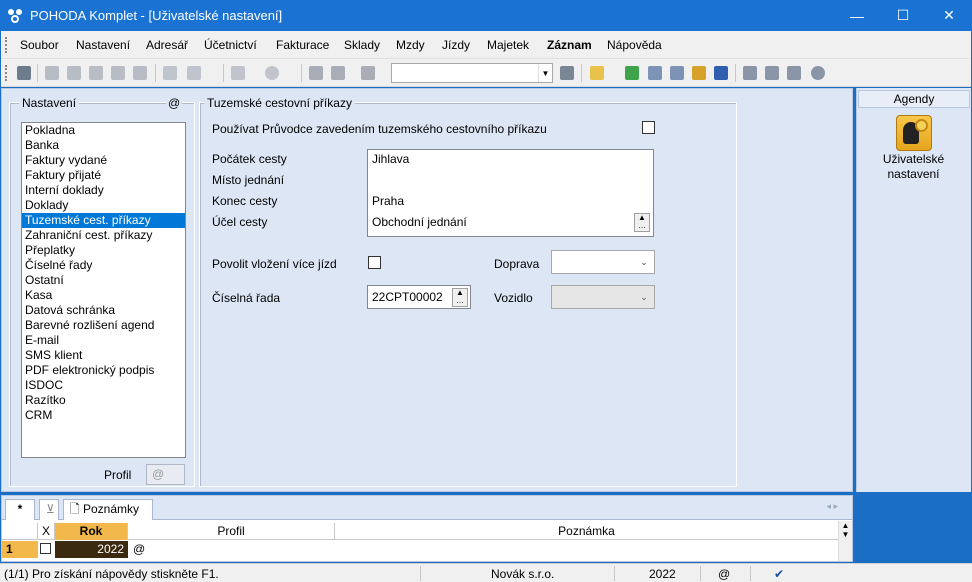  What do you see at coordinates (6, 45) in the screenshot?
I see `menu-grip-icon` at bounding box center [6, 45].